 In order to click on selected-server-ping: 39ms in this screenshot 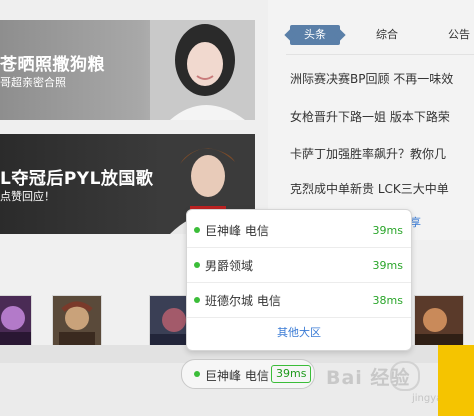, I will do `click(291, 374)`.